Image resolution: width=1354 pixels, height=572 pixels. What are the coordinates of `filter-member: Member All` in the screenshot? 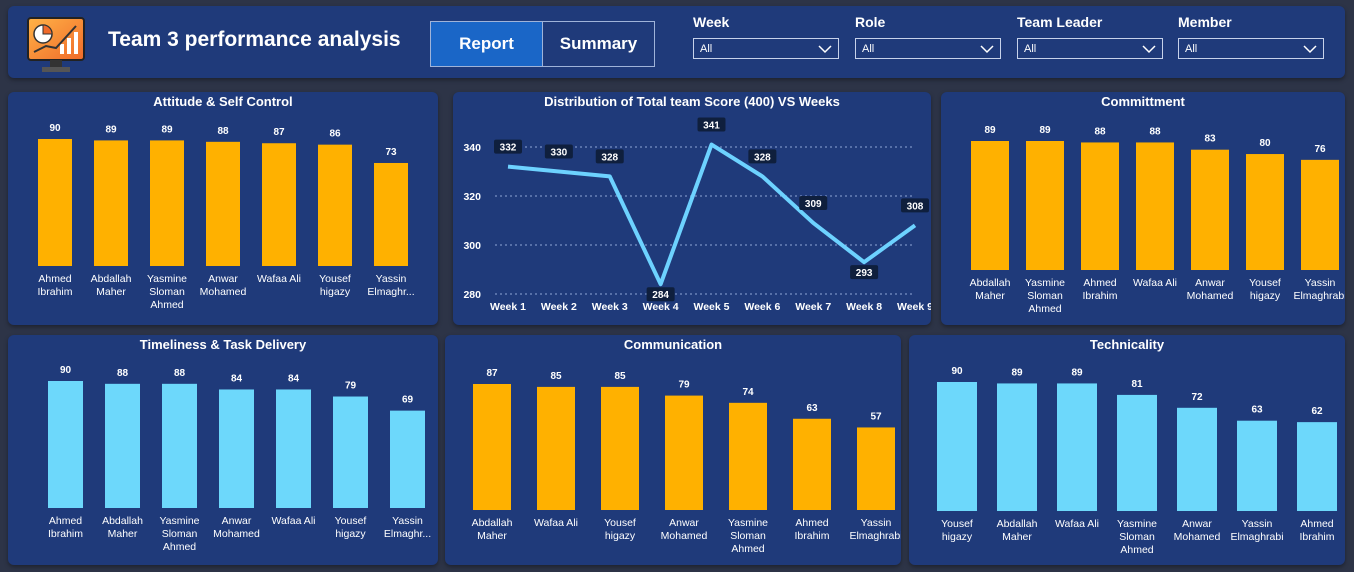 It's located at (1251, 36).